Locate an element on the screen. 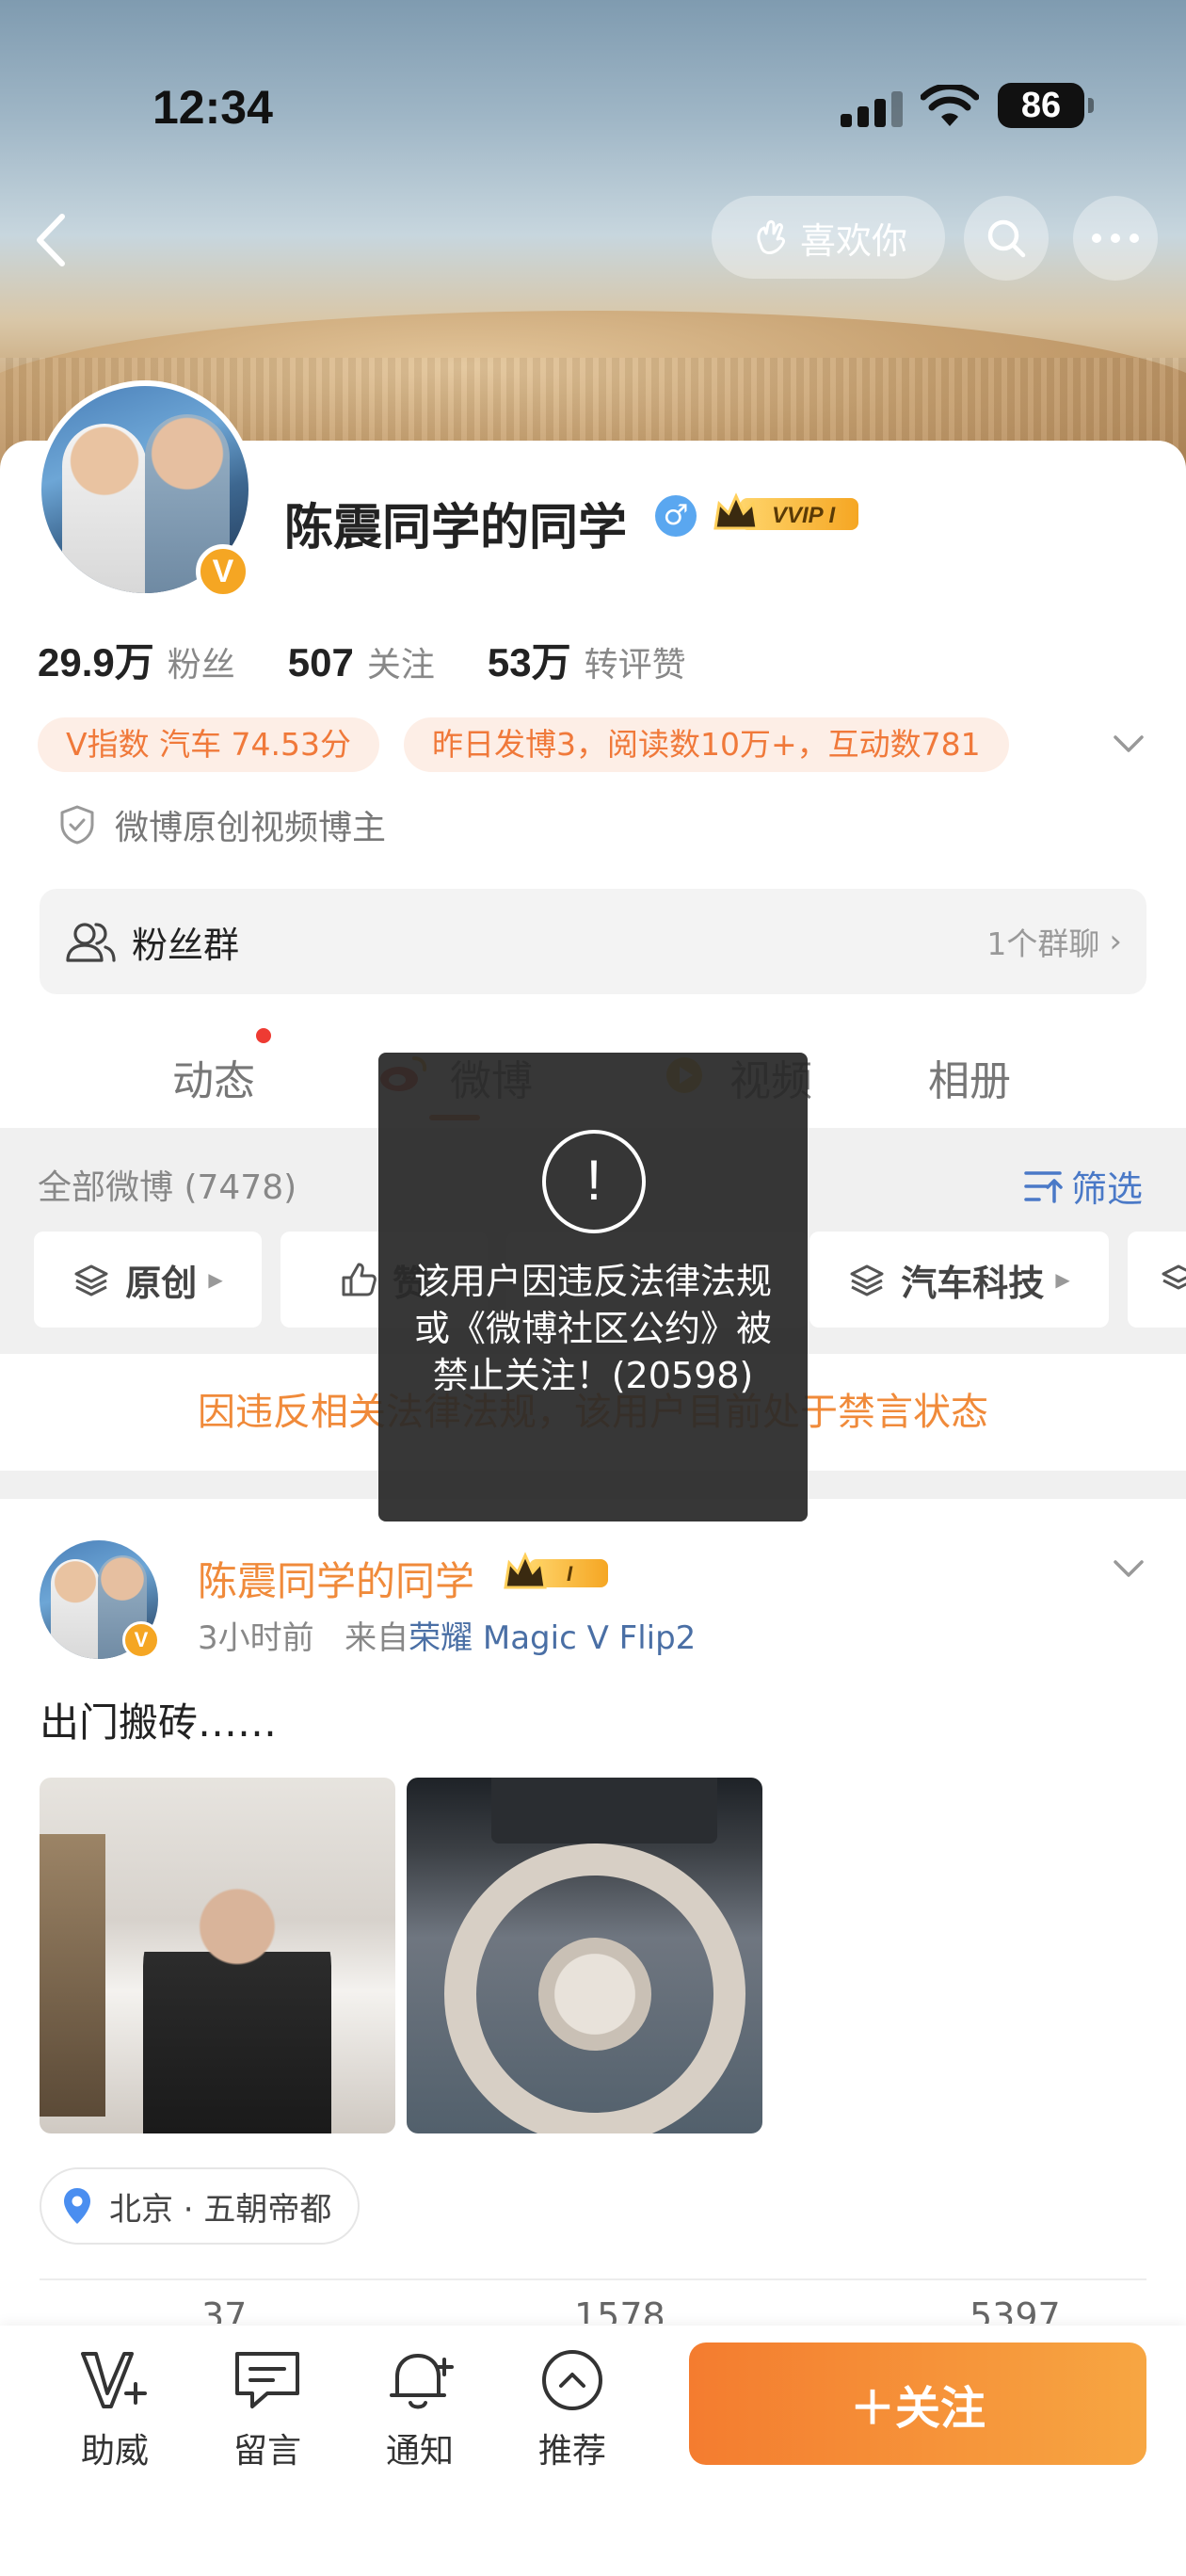  crown-label: I is located at coordinates (570, 1574).